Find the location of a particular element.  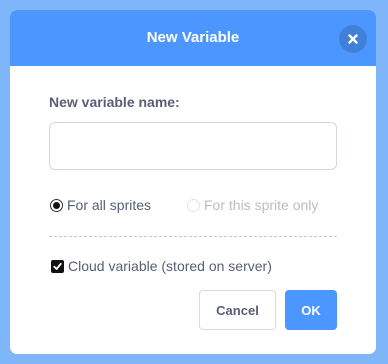

radio-for-all-sprites: For all sprites is located at coordinates (100, 205).